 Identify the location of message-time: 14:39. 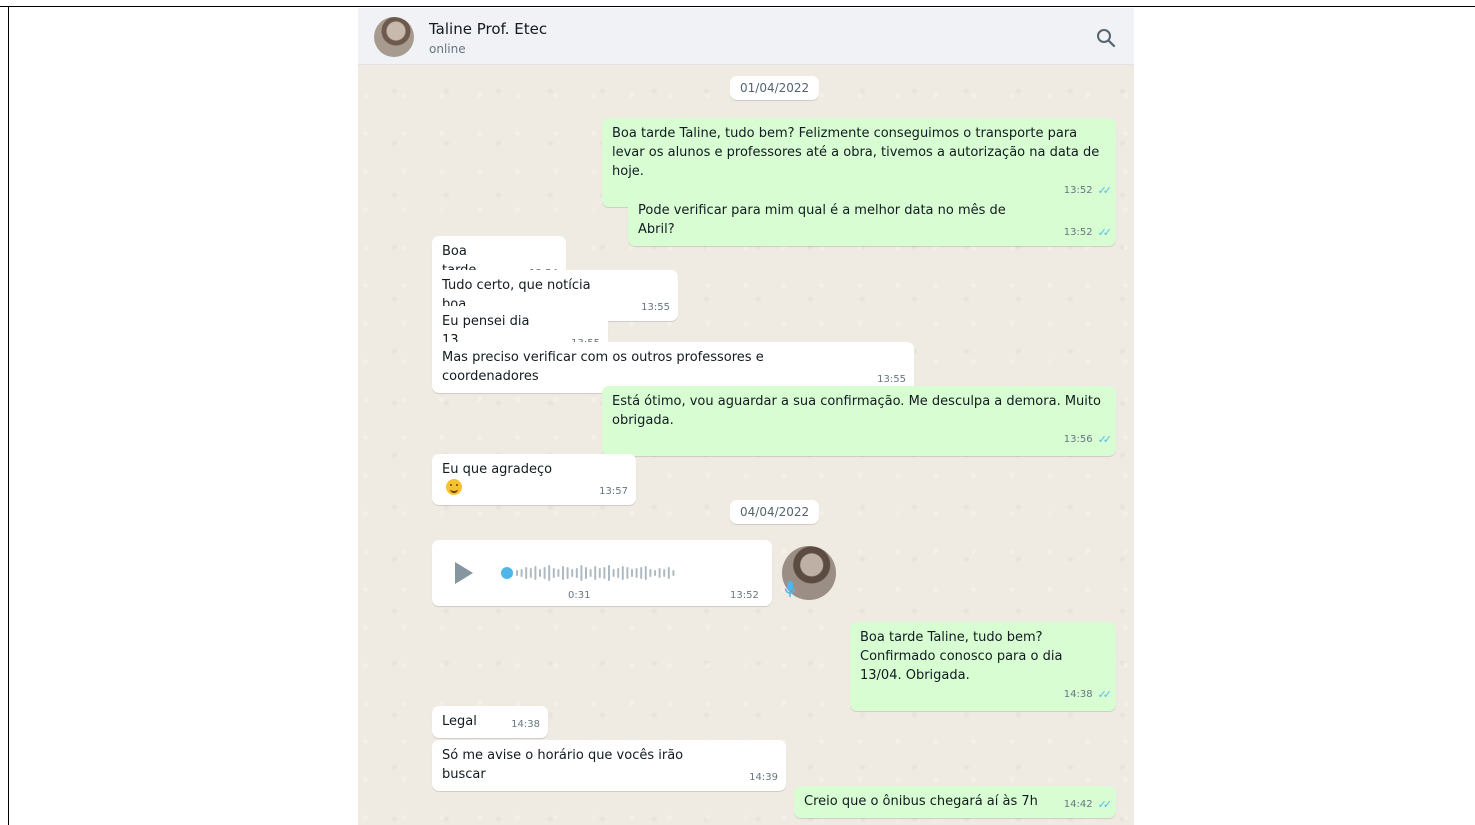
(763, 777).